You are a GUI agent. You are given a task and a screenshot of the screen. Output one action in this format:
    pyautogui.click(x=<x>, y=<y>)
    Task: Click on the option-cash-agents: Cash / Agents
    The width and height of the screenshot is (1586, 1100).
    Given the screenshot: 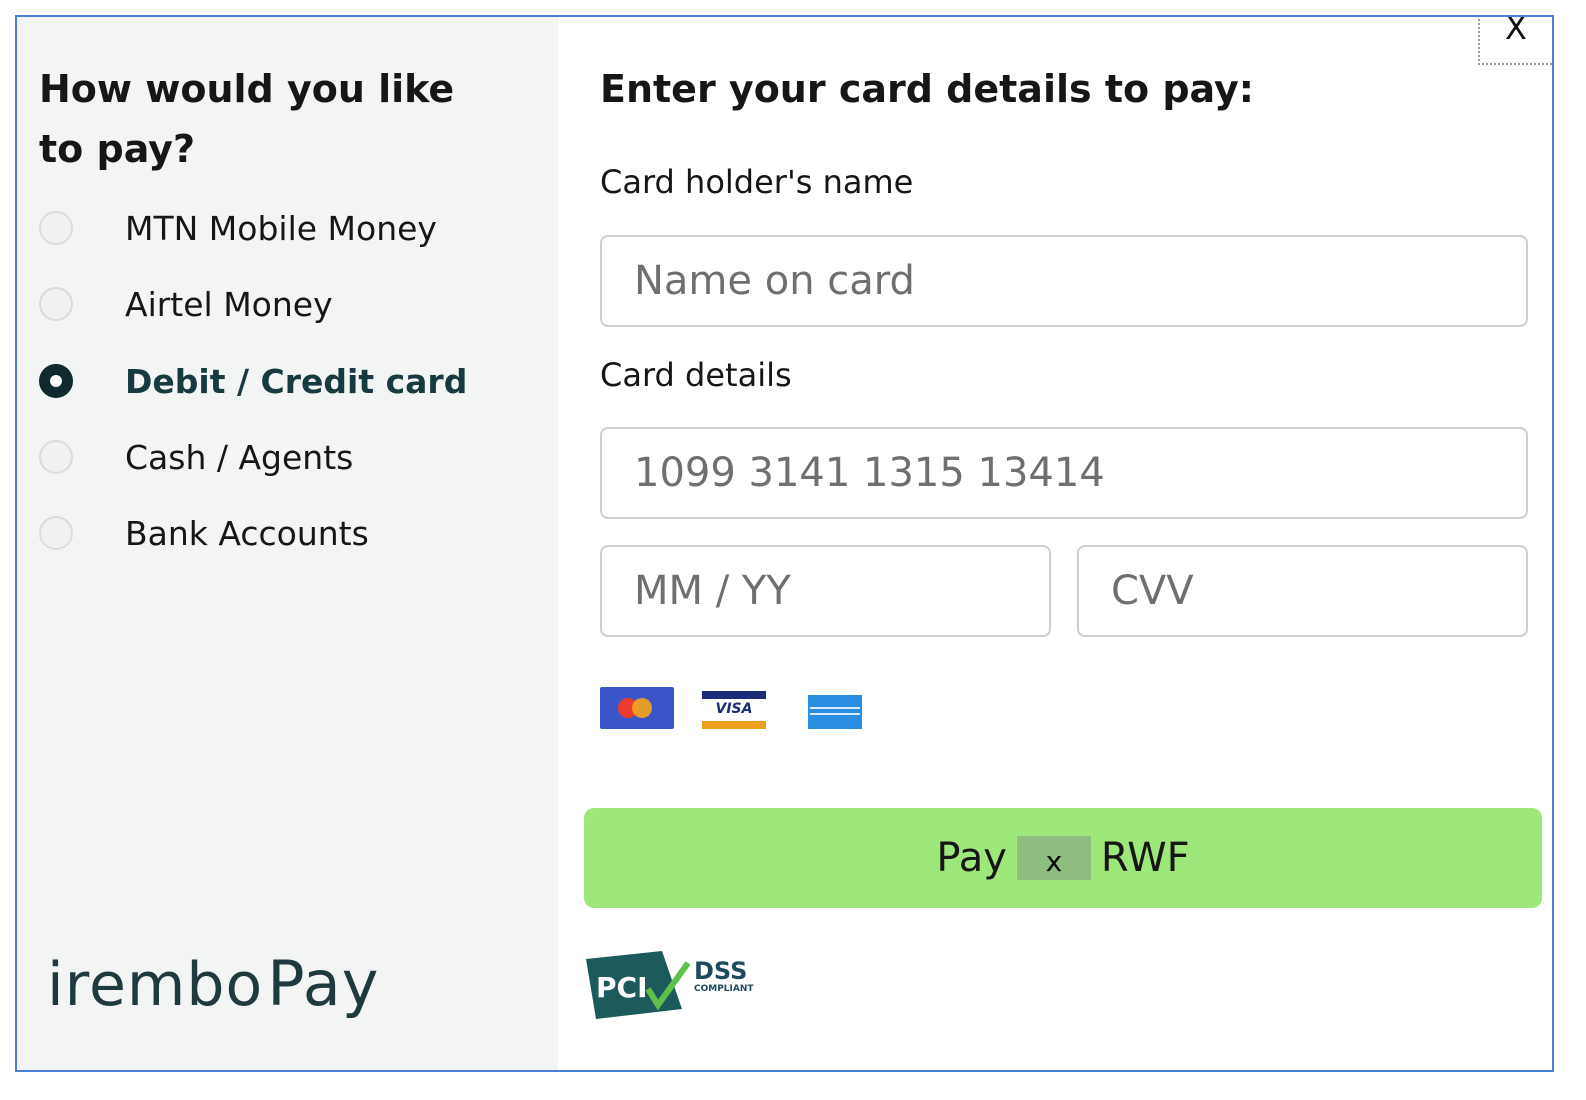 What is the action you would take?
    pyautogui.click(x=196, y=457)
    